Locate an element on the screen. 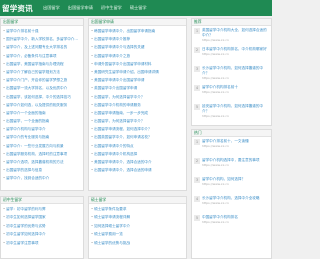 The width and height of the screenshot is (320, 259). side2-title: 热门 is located at coordinates (231, 133).